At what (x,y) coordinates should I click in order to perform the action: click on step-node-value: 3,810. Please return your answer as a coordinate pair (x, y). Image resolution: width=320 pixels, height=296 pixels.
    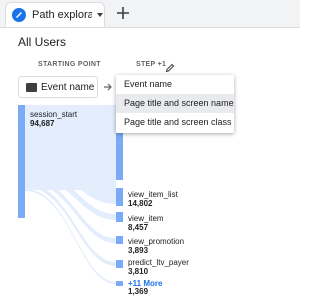
    Looking at the image, I should click on (138, 271).